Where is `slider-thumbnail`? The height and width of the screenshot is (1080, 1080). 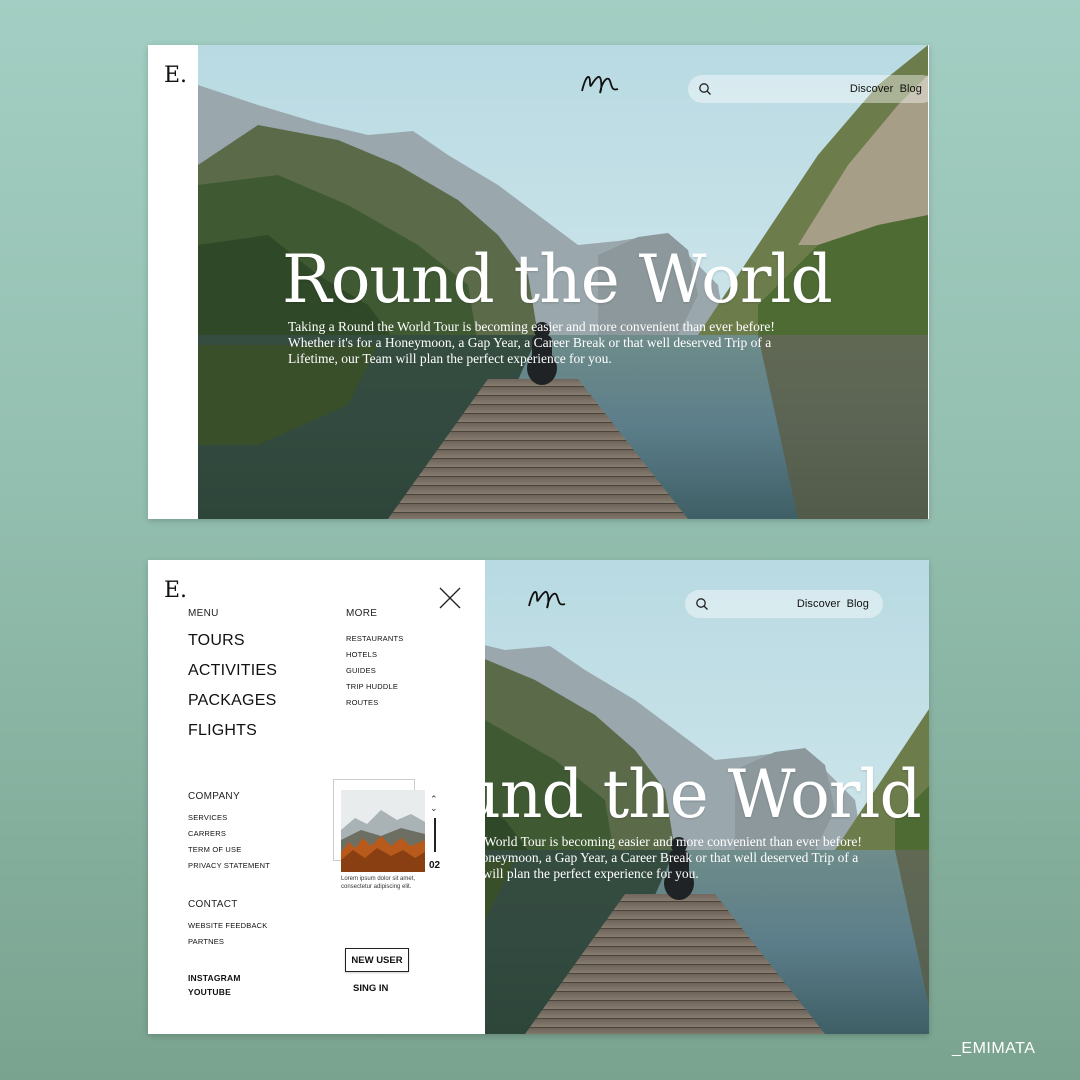
slider-thumbnail is located at coordinates (383, 831).